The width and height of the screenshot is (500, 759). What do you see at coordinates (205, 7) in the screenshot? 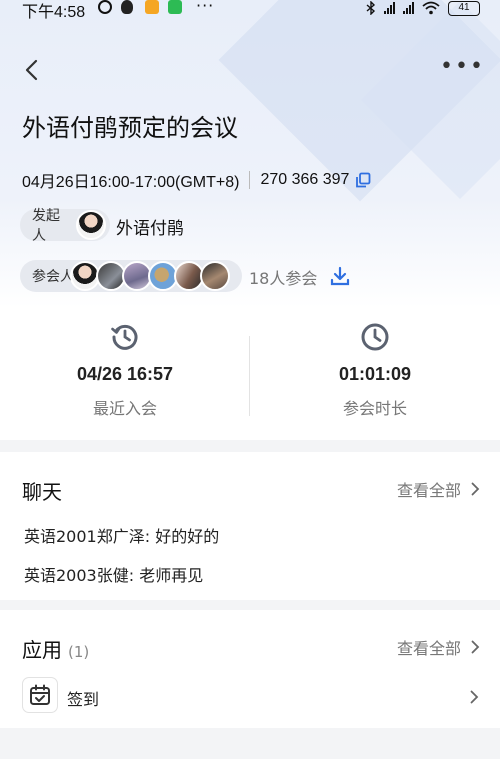
I see `more-notifications-icon: ···` at bounding box center [205, 7].